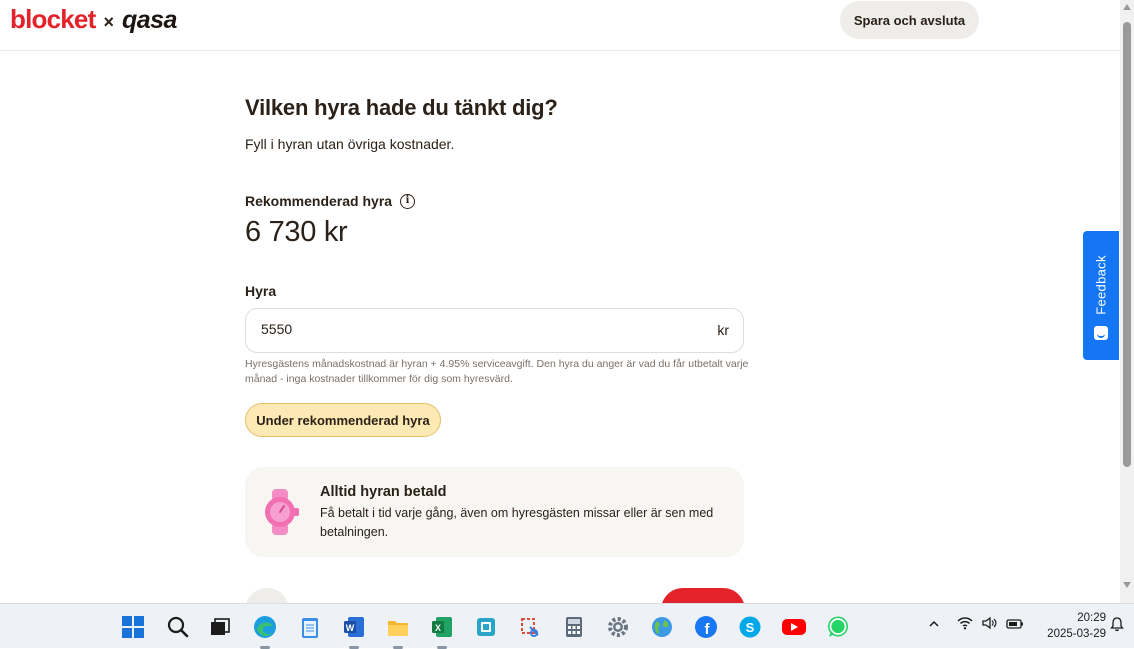 The height and width of the screenshot is (649, 1134). Describe the element at coordinates (990, 624) in the screenshot. I see `volume-icon` at that location.